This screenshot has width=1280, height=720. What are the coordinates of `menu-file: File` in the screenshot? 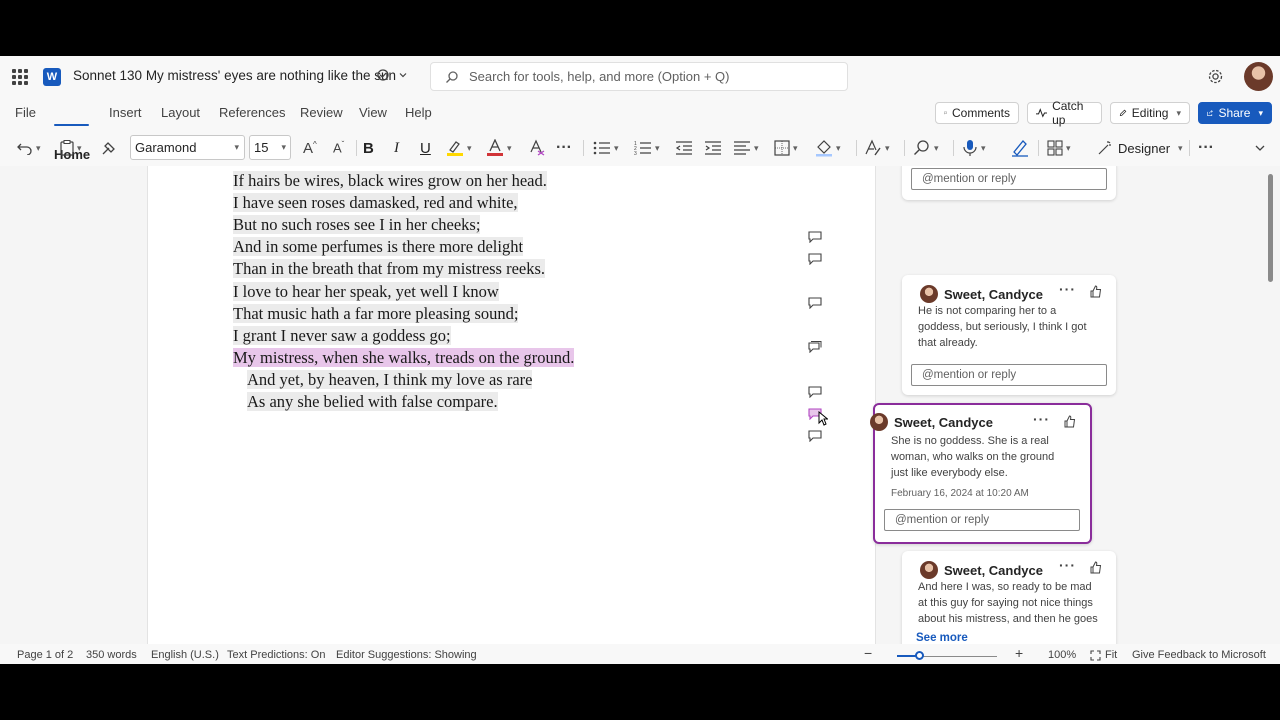 It's located at (25, 112).